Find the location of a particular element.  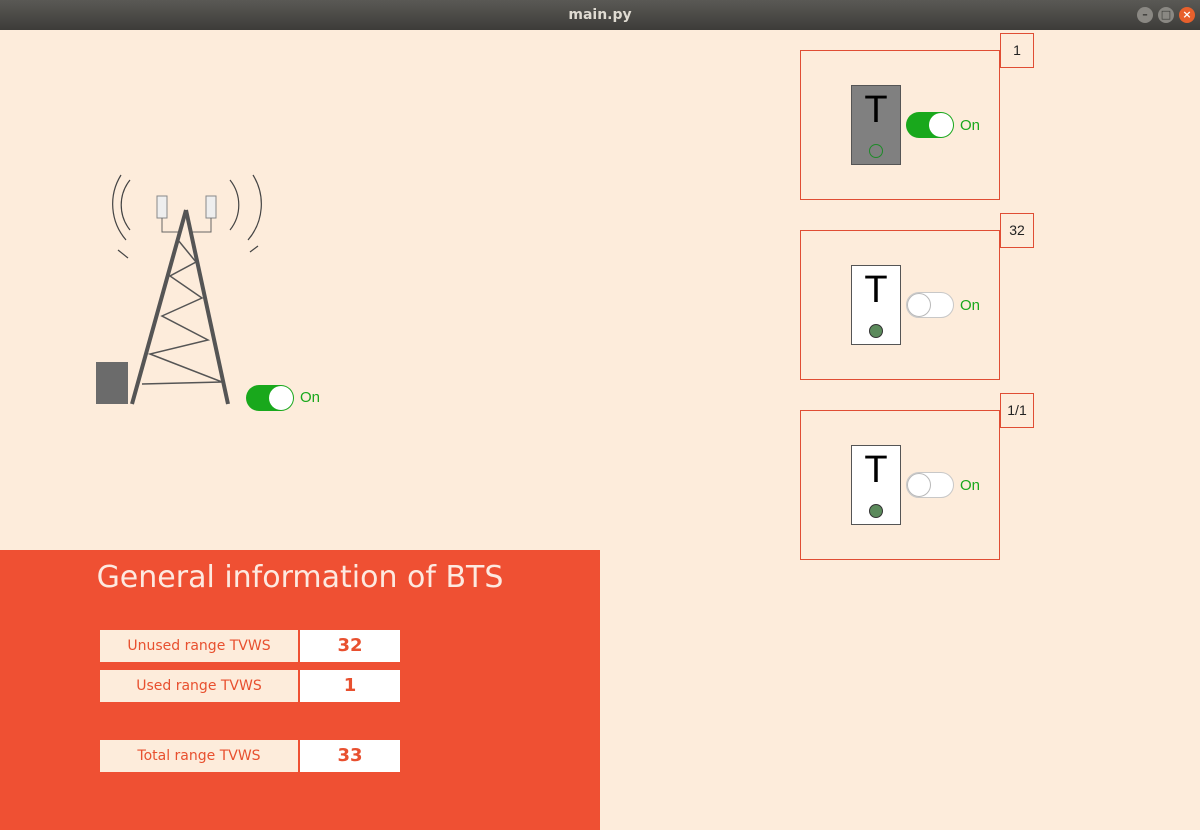

minimize-button: – is located at coordinates (1145, 15).